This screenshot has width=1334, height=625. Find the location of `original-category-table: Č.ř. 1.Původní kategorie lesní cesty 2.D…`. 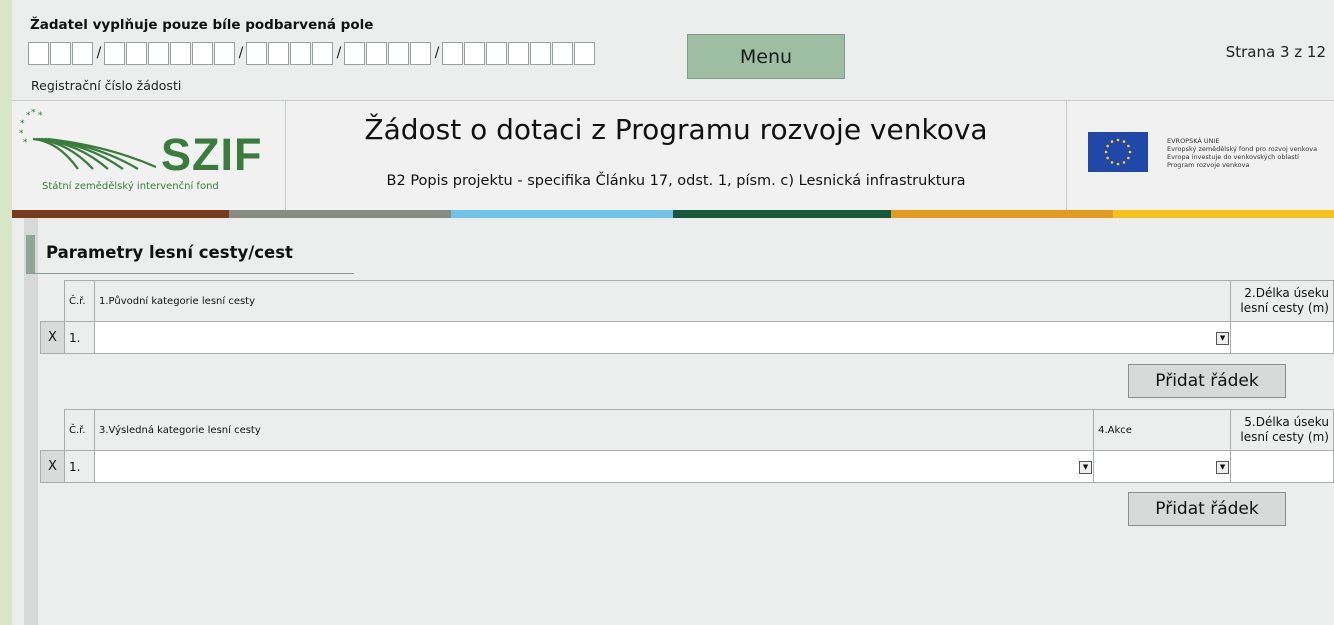

original-category-table: Č.ř. 1.Původní kategorie lesní cesty 2.D… is located at coordinates (687, 317).